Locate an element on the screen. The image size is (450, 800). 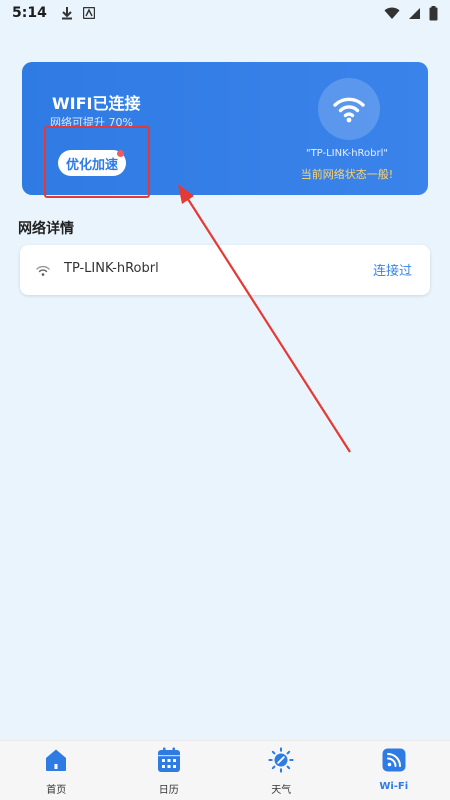
battery-icon is located at coordinates (433, 12).